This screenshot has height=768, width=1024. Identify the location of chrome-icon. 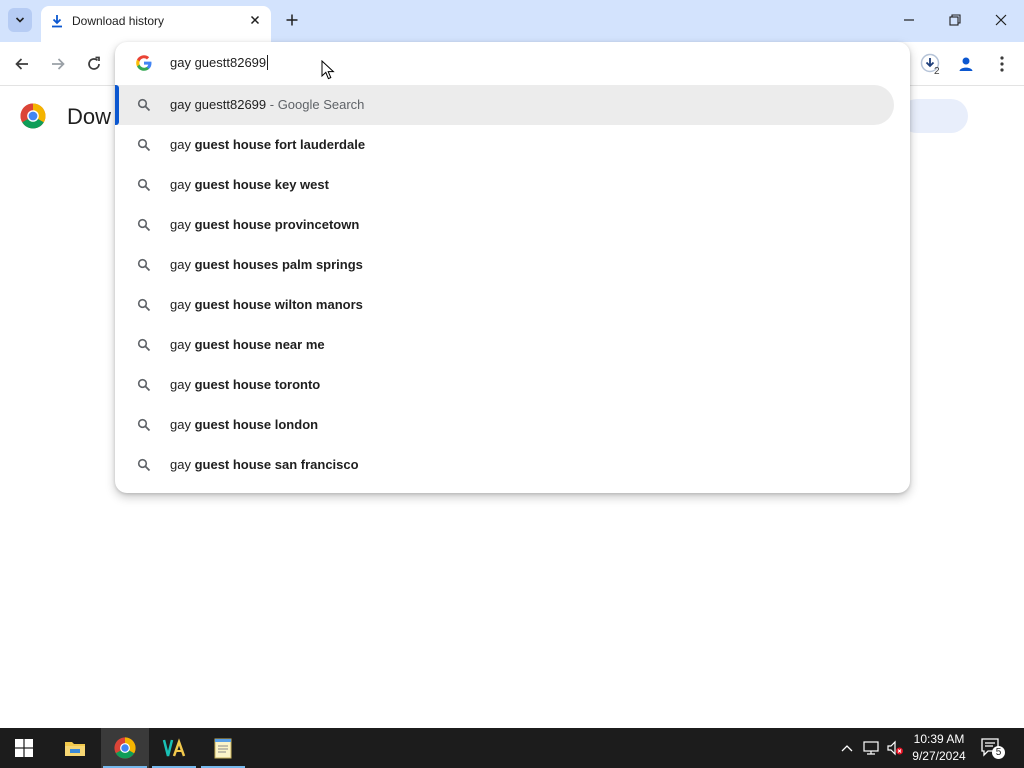
(125, 748).